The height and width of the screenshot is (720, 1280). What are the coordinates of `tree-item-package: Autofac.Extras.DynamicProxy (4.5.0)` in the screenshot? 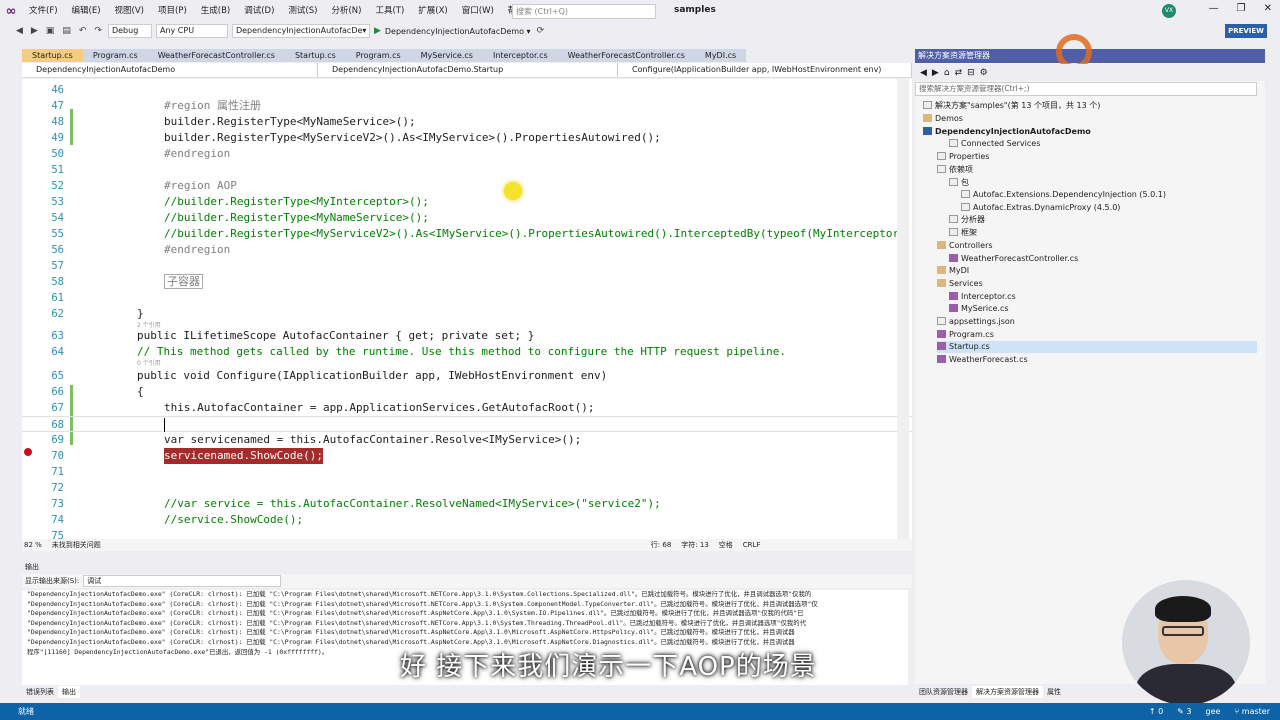 It's located at (1040, 208).